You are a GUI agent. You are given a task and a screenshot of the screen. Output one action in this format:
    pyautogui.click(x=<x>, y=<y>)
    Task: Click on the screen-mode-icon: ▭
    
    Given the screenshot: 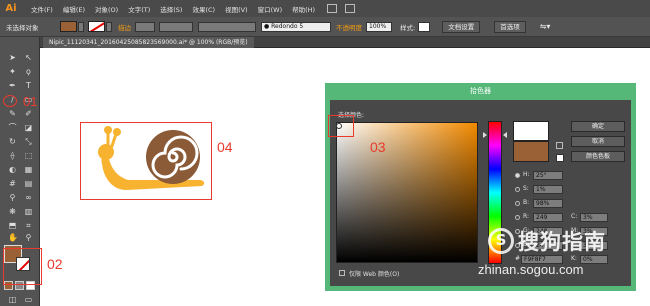 What is the action you would take?
    pyautogui.click(x=28, y=299)
    